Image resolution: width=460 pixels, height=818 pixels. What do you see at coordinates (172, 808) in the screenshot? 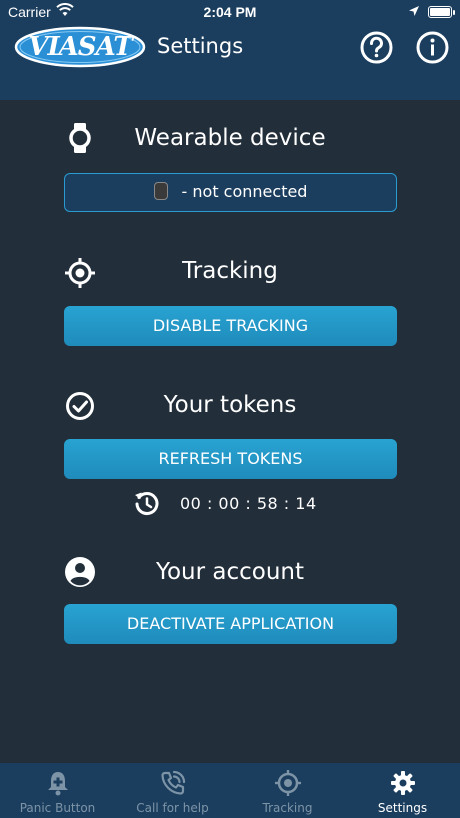
I see `tab-call-for-help-label: Call for help` at bounding box center [172, 808].